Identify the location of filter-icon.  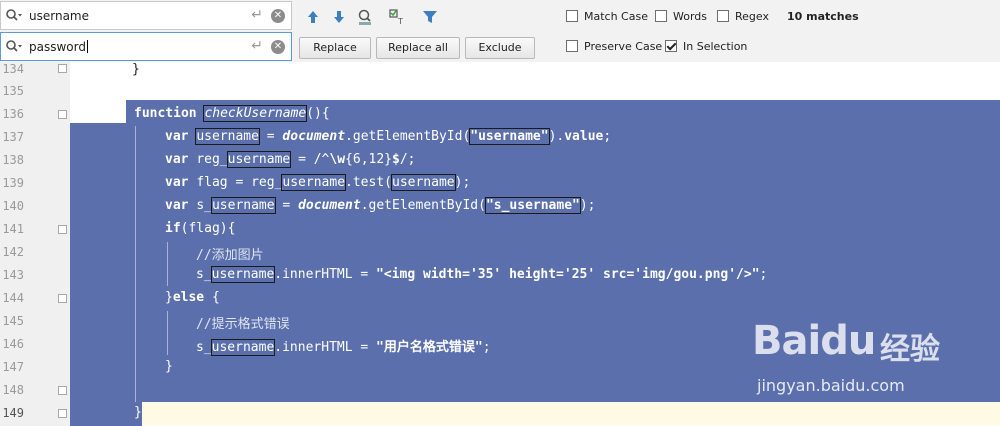
(430, 17).